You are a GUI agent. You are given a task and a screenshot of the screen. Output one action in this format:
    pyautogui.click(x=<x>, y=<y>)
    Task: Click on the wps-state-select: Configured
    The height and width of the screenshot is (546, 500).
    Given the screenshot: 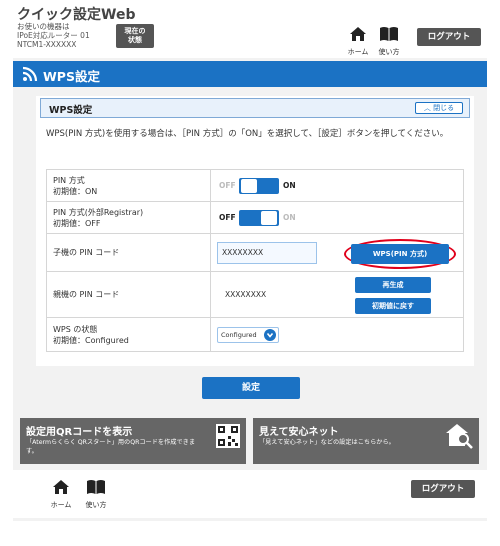 What is the action you would take?
    pyautogui.click(x=248, y=334)
    